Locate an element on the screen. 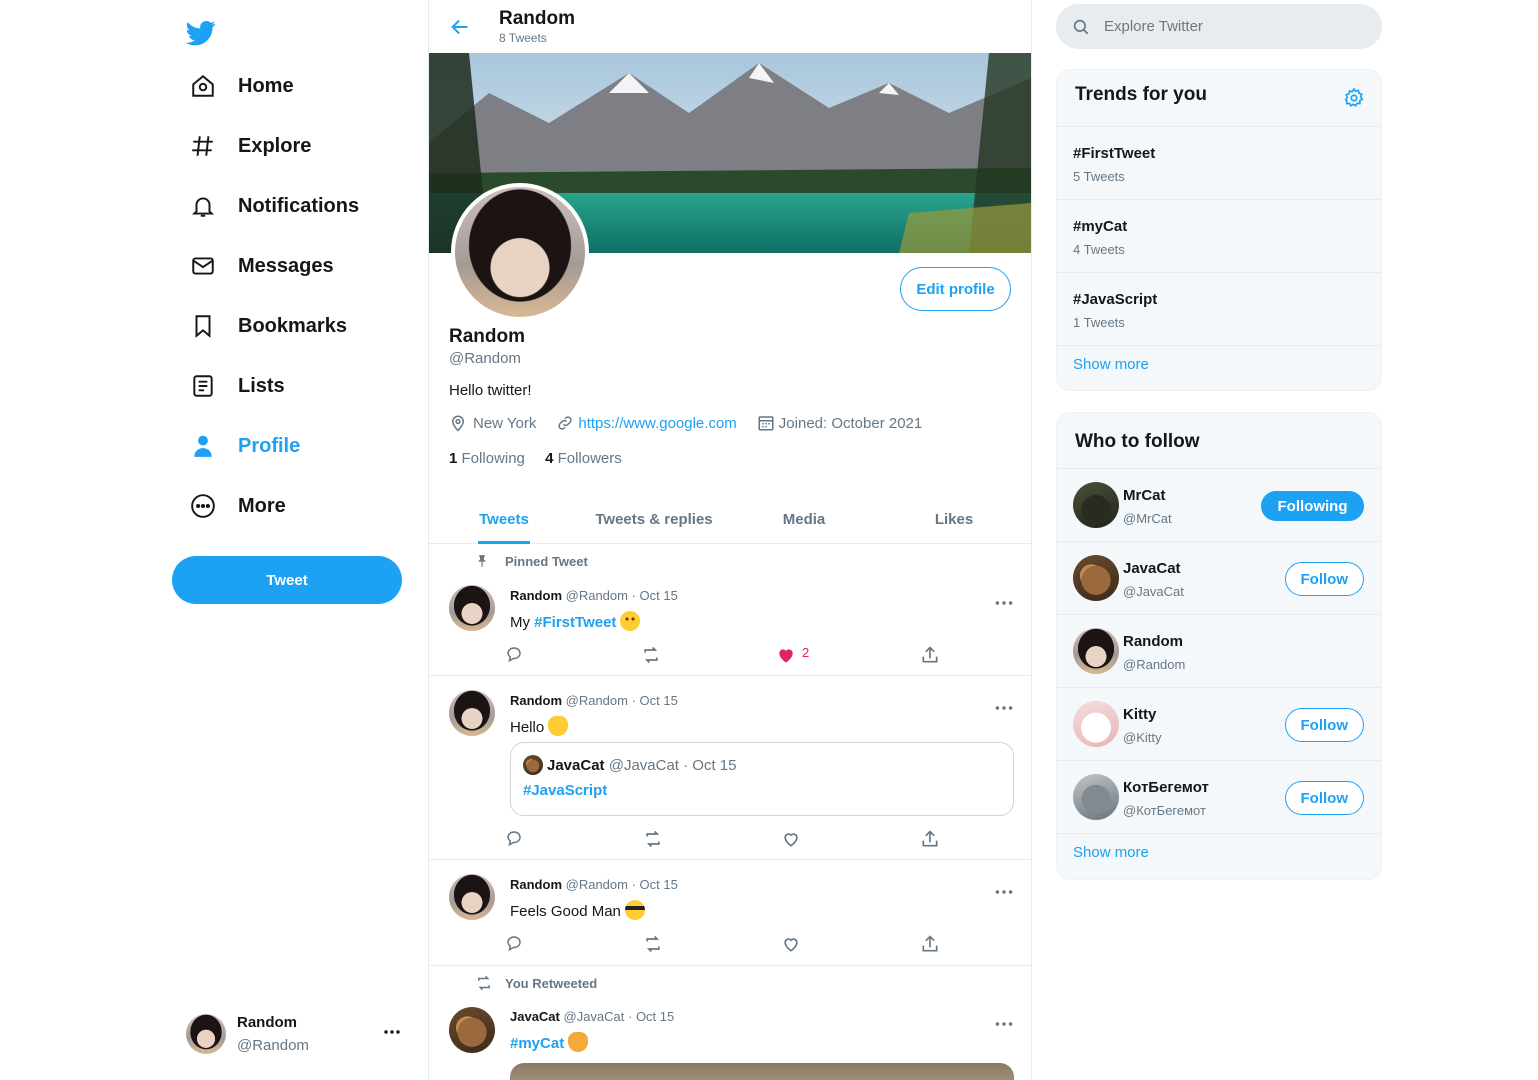  kissing-cat-icon is located at coordinates (578, 1042).